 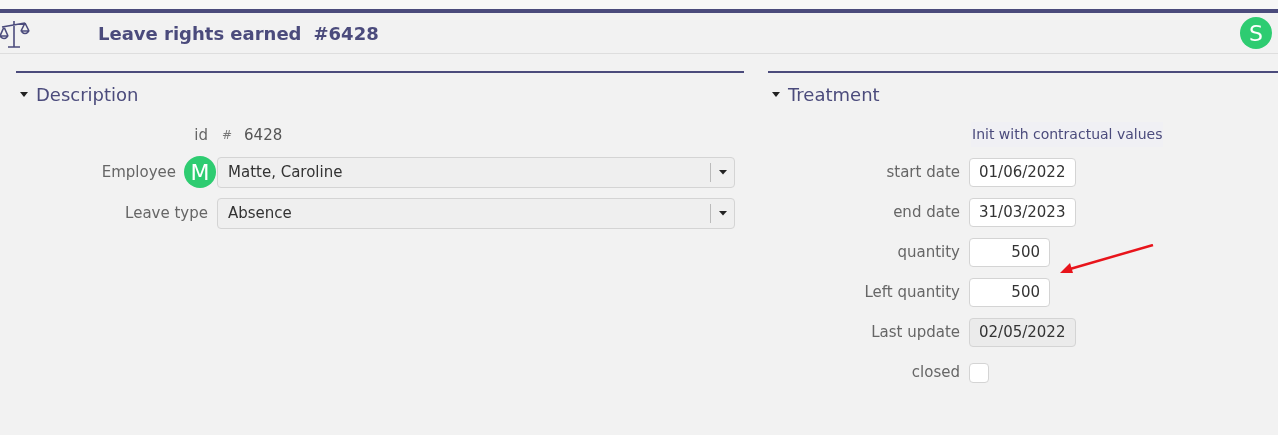 I want to click on field-label: Last update, so click(x=915, y=333).